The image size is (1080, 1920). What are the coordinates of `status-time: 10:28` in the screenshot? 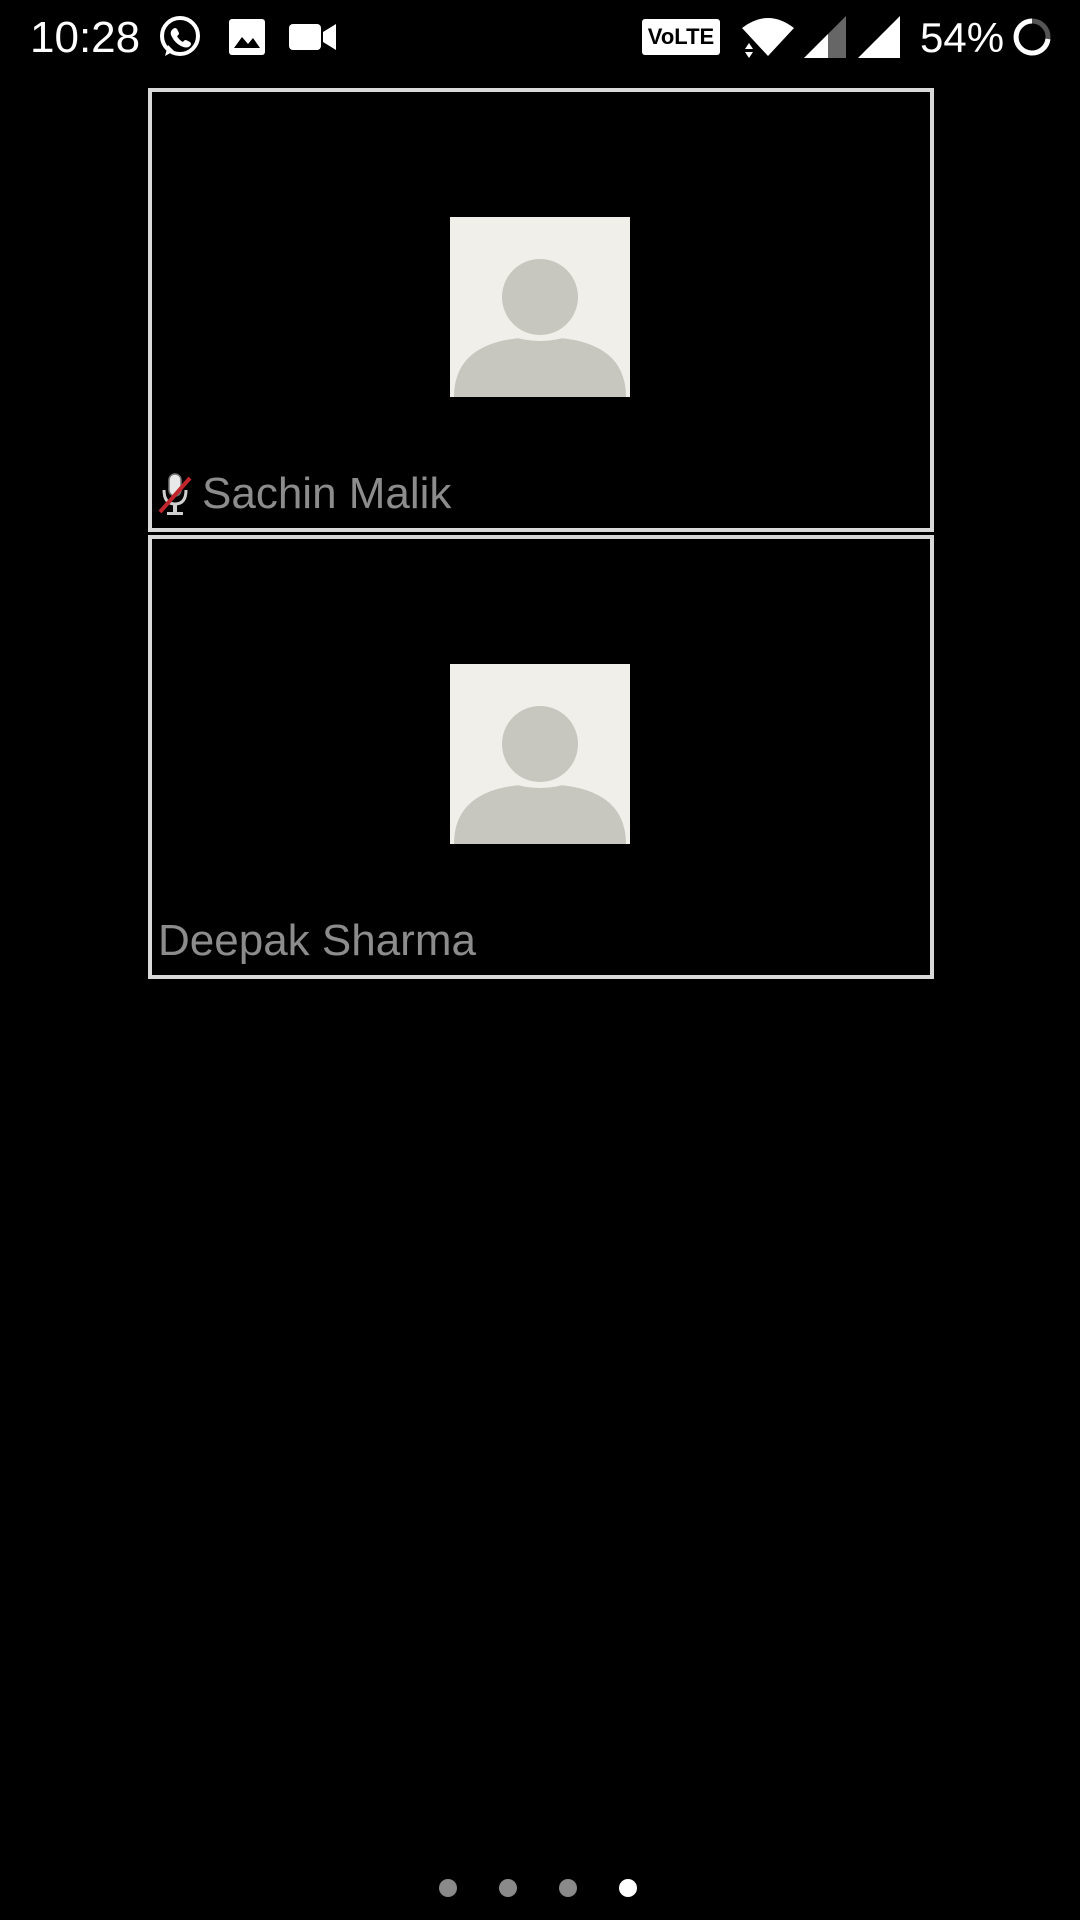 It's located at (85, 37).